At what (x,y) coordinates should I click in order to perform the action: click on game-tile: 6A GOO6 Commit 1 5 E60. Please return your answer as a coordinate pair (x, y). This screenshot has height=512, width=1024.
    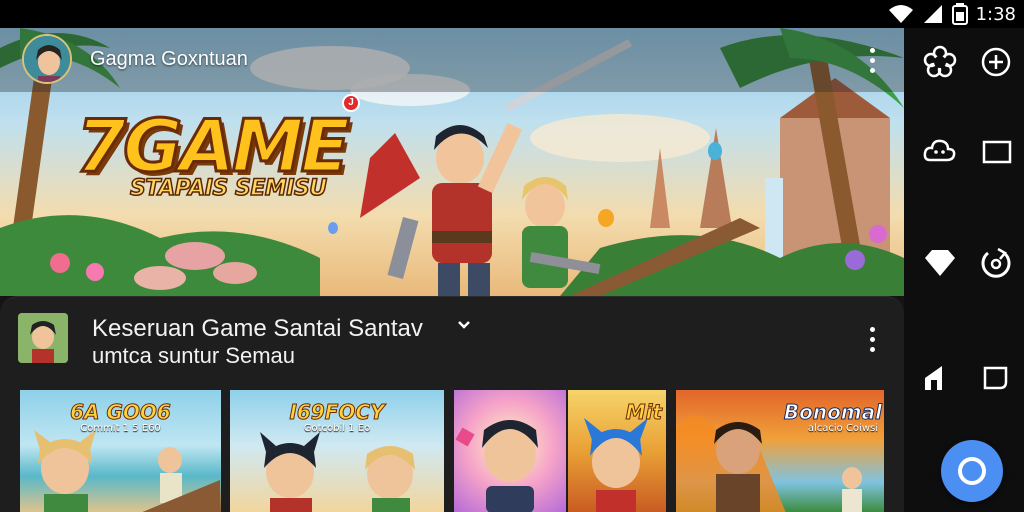
    Looking at the image, I should click on (120, 451).